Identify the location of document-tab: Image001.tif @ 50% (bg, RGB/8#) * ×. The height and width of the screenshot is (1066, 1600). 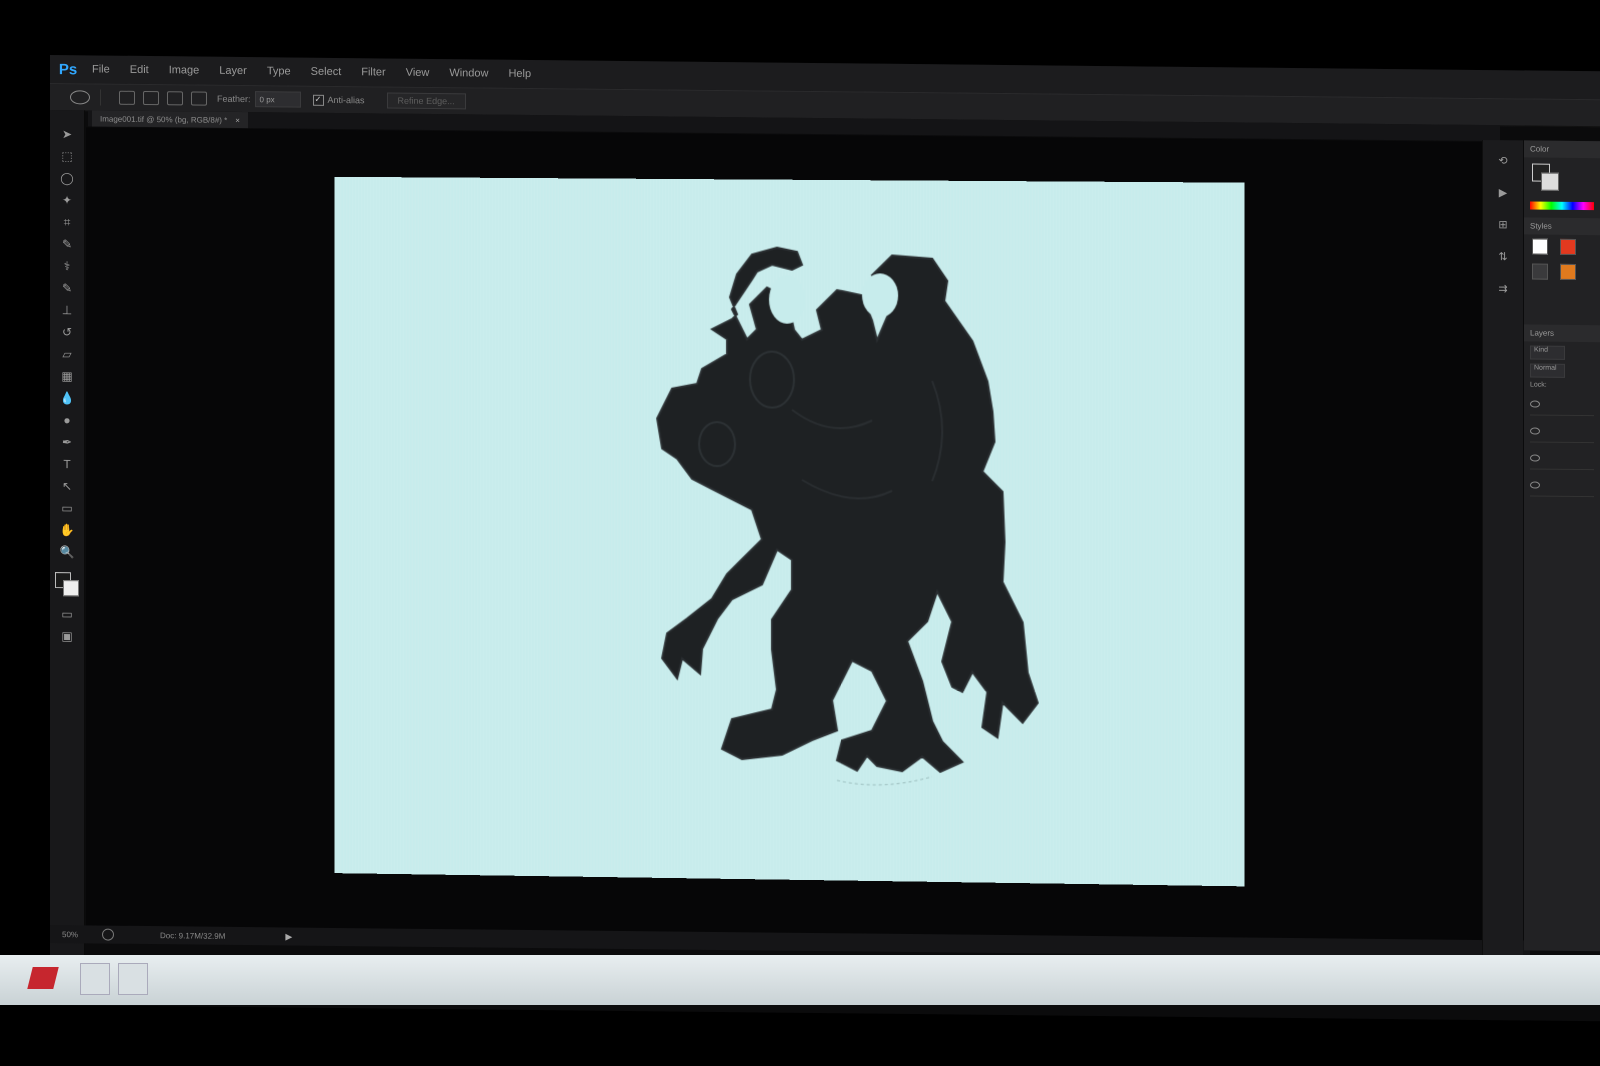
(170, 119).